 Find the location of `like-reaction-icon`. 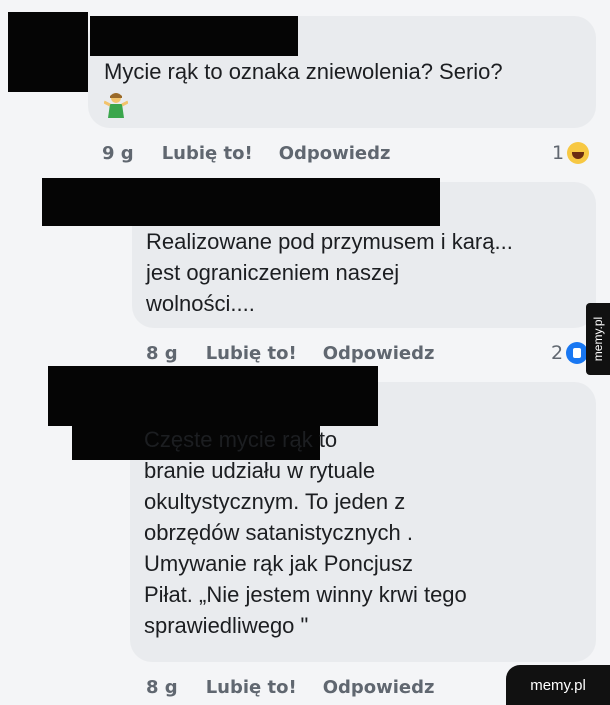

like-reaction-icon is located at coordinates (577, 353).